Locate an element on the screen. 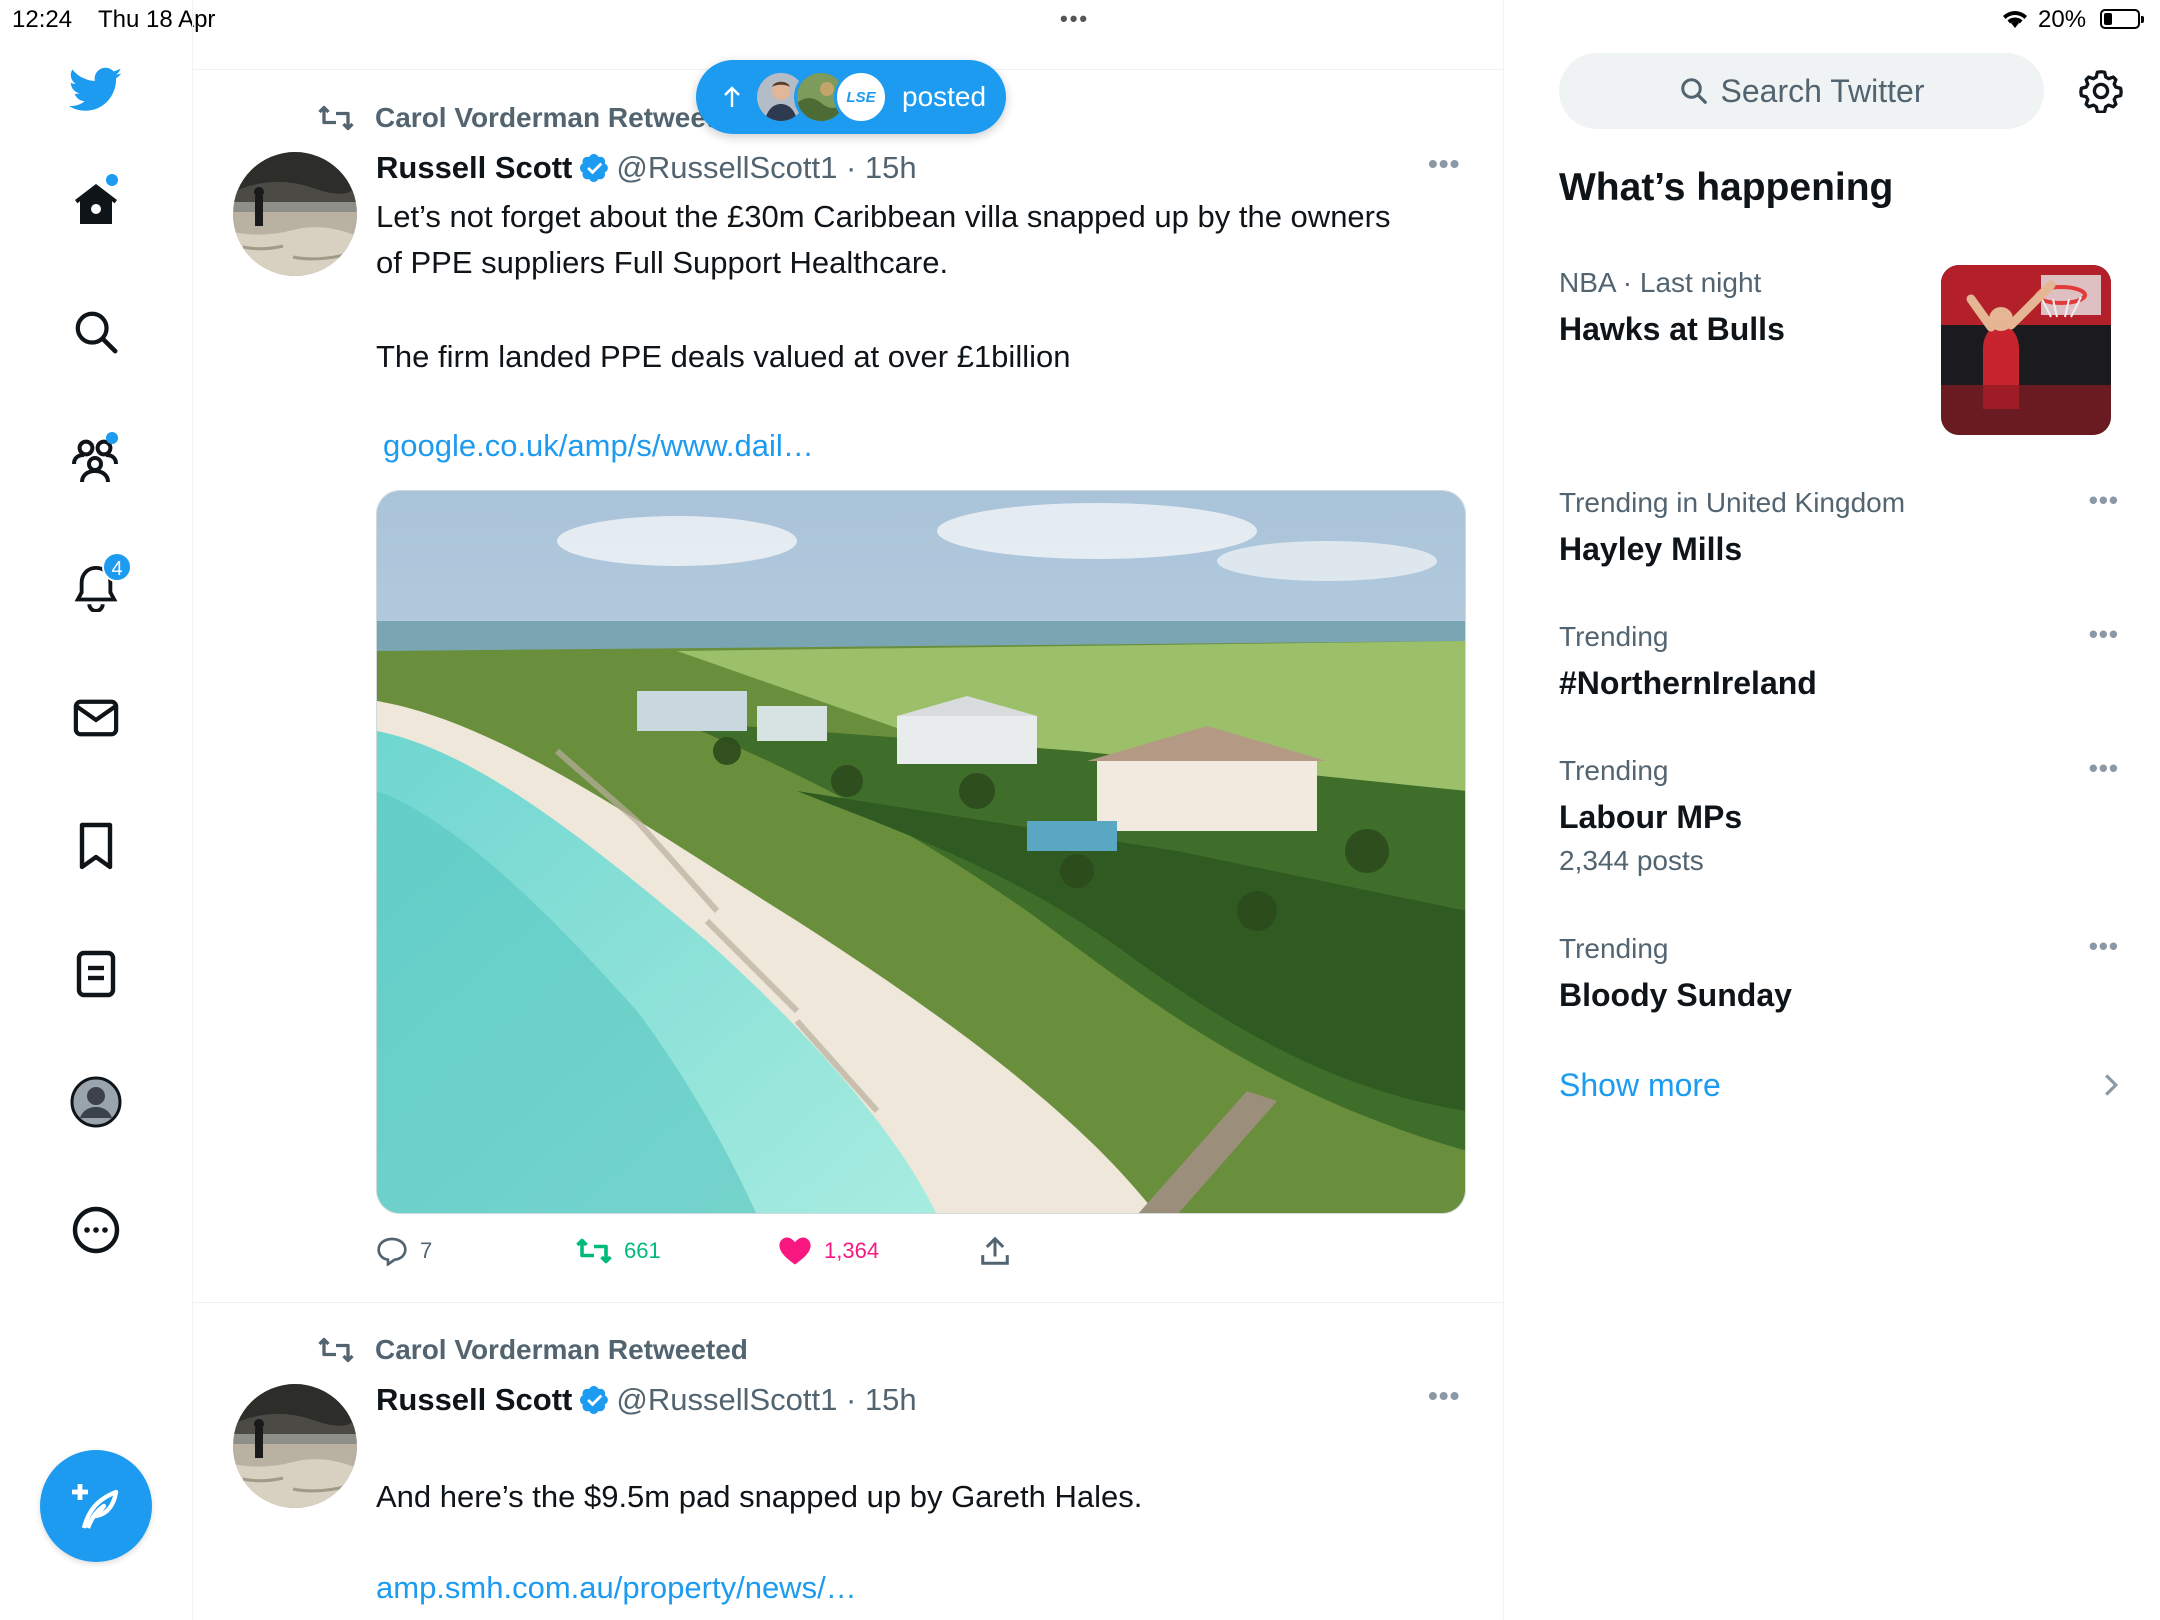  lists-icon is located at coordinates (96, 974).